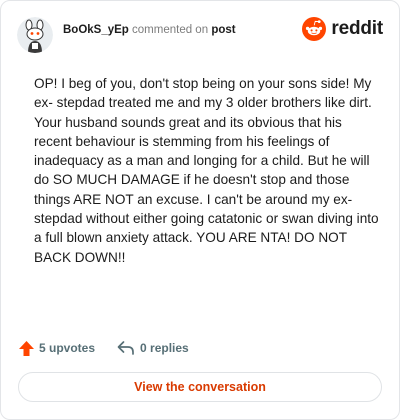 The width and height of the screenshot is (400, 420). I want to click on upvote-count: 5 upvotes, so click(56, 348).